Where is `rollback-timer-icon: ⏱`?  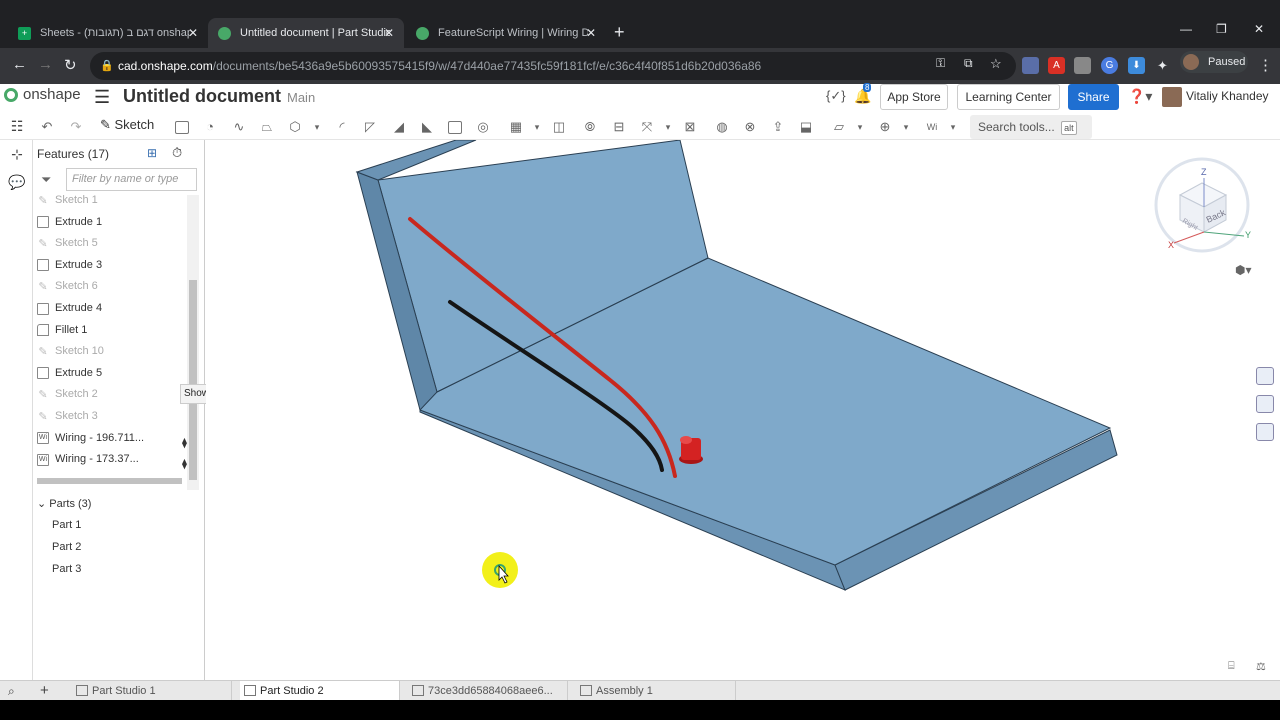
rollback-timer-icon: ⏱ is located at coordinates (177, 153).